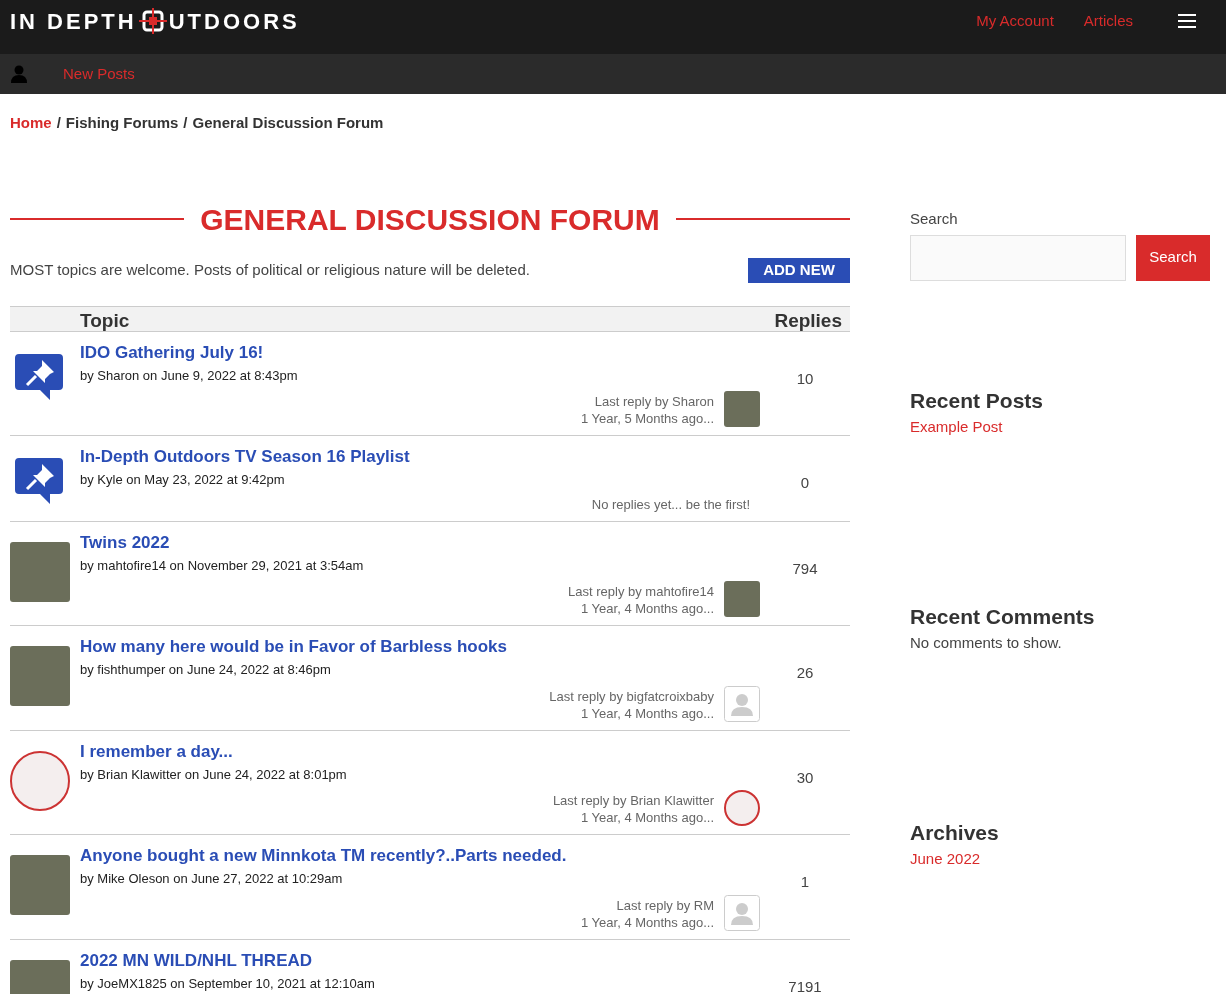  What do you see at coordinates (805, 483) in the screenshot?
I see `reply-count: 0` at bounding box center [805, 483].